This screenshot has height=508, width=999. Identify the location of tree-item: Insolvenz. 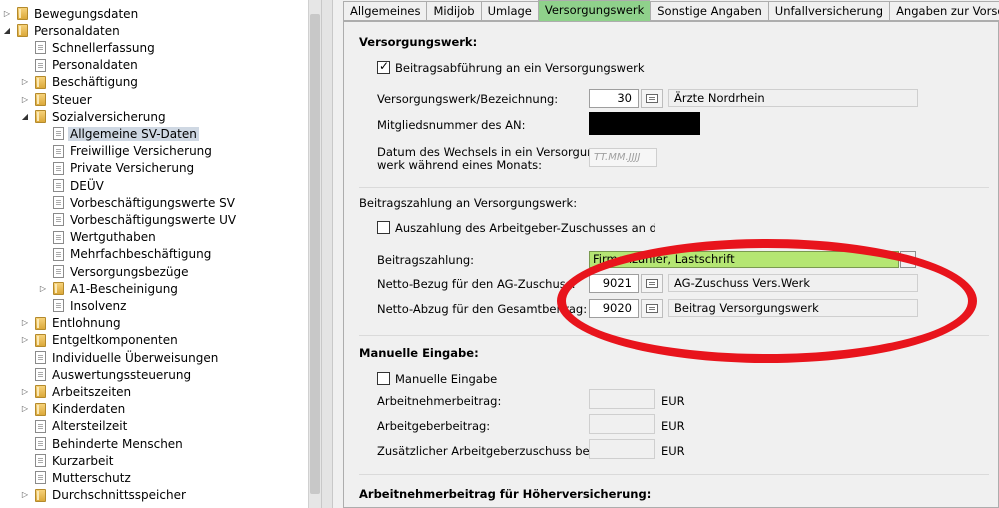
(82, 305).